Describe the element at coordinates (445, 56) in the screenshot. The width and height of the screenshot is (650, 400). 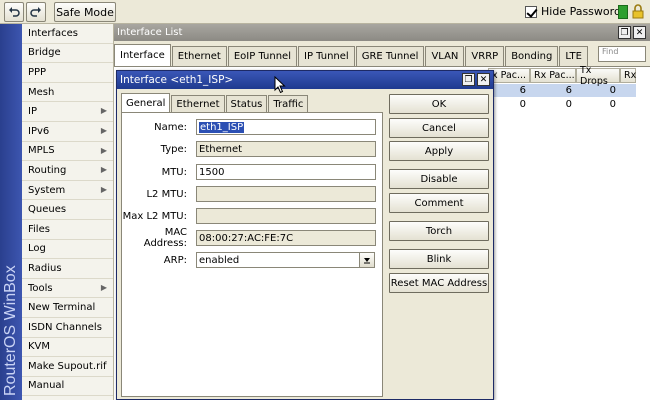
I see `tab-vlan: VLAN` at that location.